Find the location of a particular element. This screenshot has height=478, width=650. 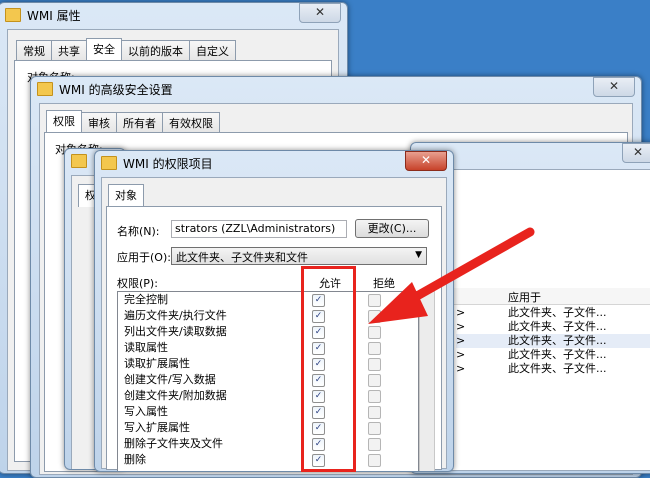

tab-security: 安全 is located at coordinates (104, 49).